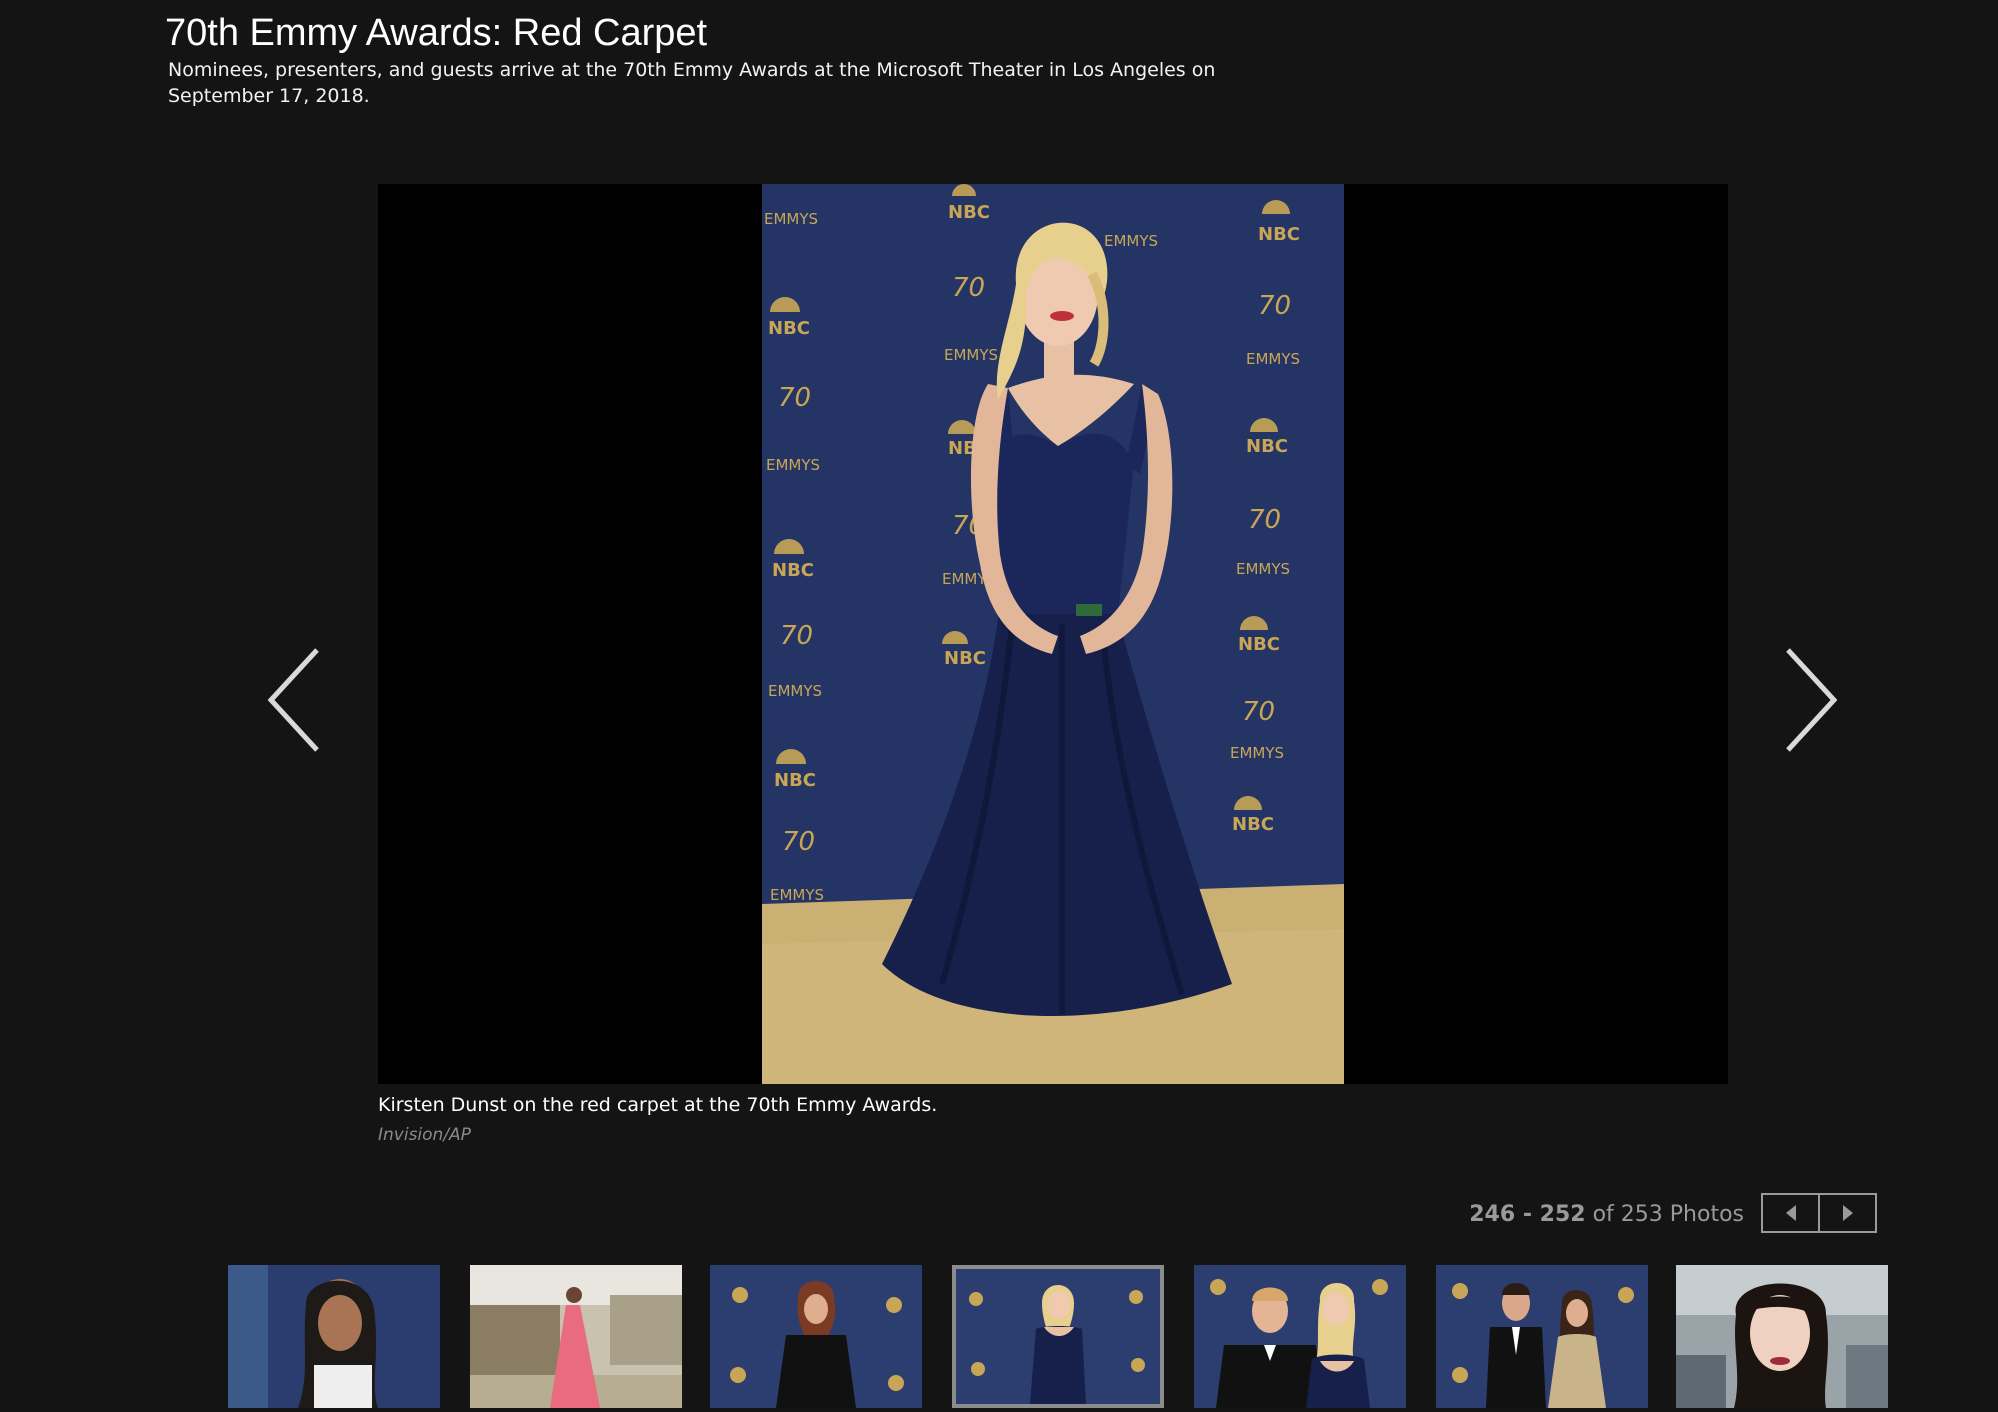  I want to click on thumbnail-next-button, so click(1846, 1213).